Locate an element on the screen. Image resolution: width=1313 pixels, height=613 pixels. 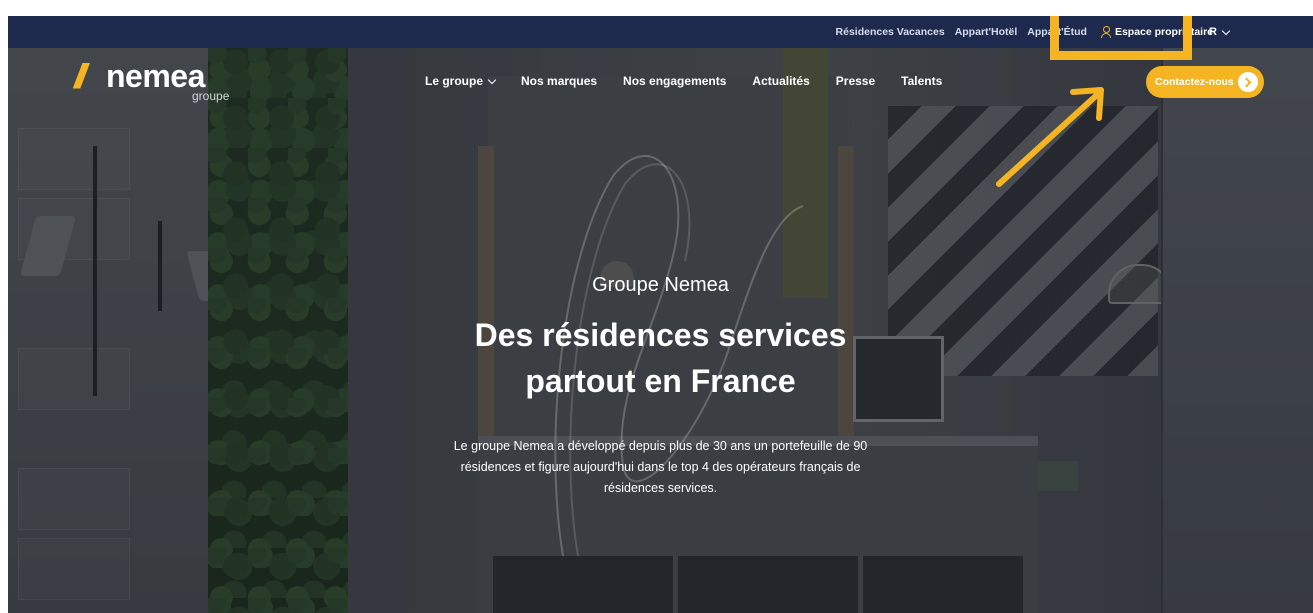
logo-mark-icon: // is located at coordinates (80, 77).